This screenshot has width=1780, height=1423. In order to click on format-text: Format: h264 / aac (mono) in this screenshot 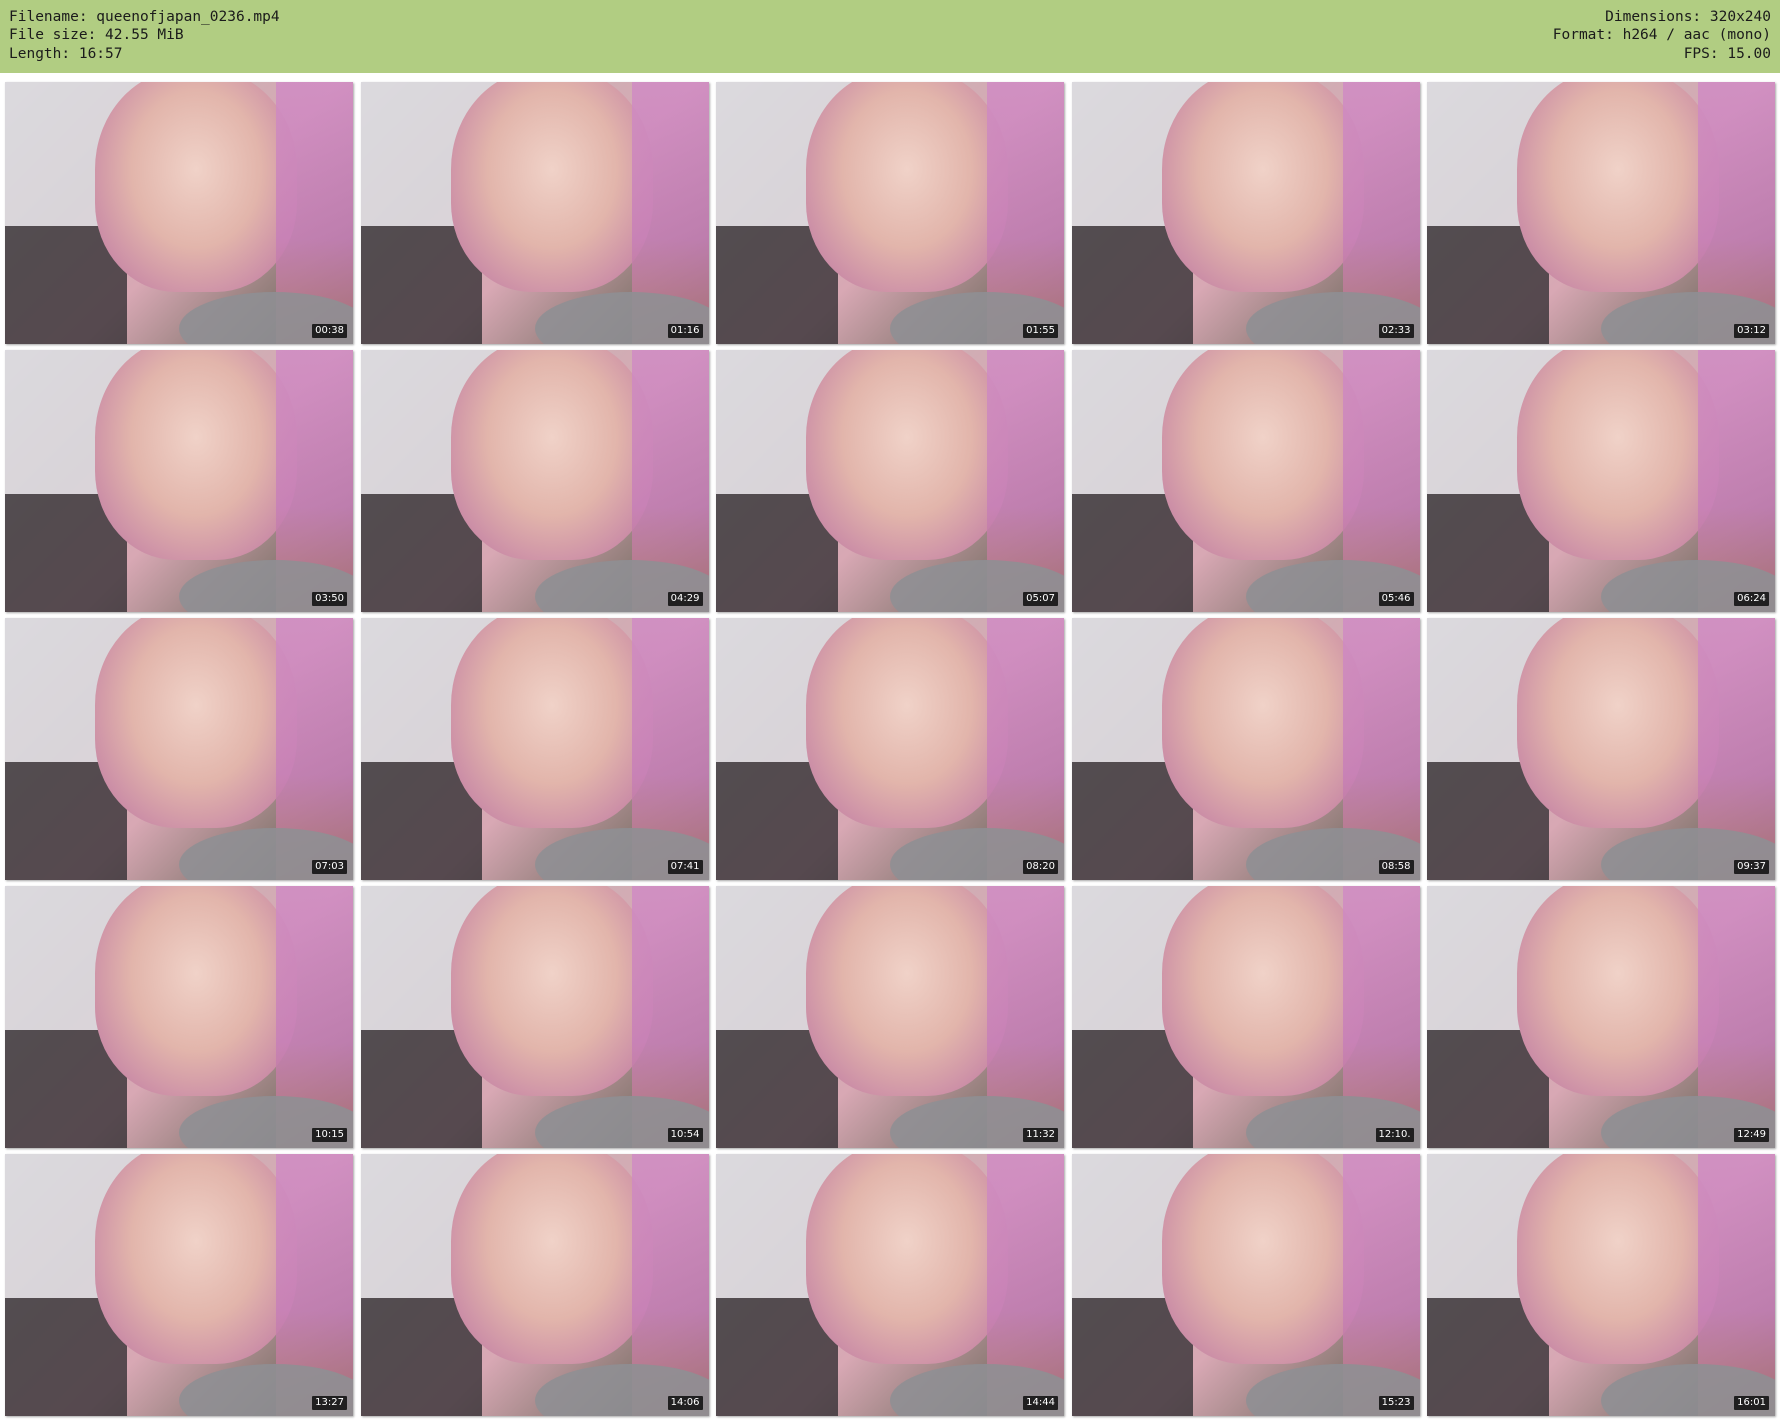, I will do `click(1661, 35)`.